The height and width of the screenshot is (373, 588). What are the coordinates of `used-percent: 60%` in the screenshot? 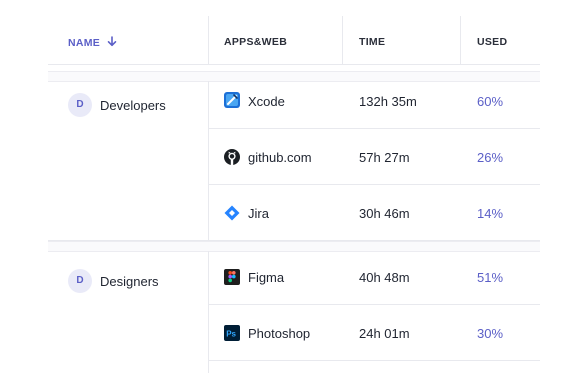 It's located at (490, 101).